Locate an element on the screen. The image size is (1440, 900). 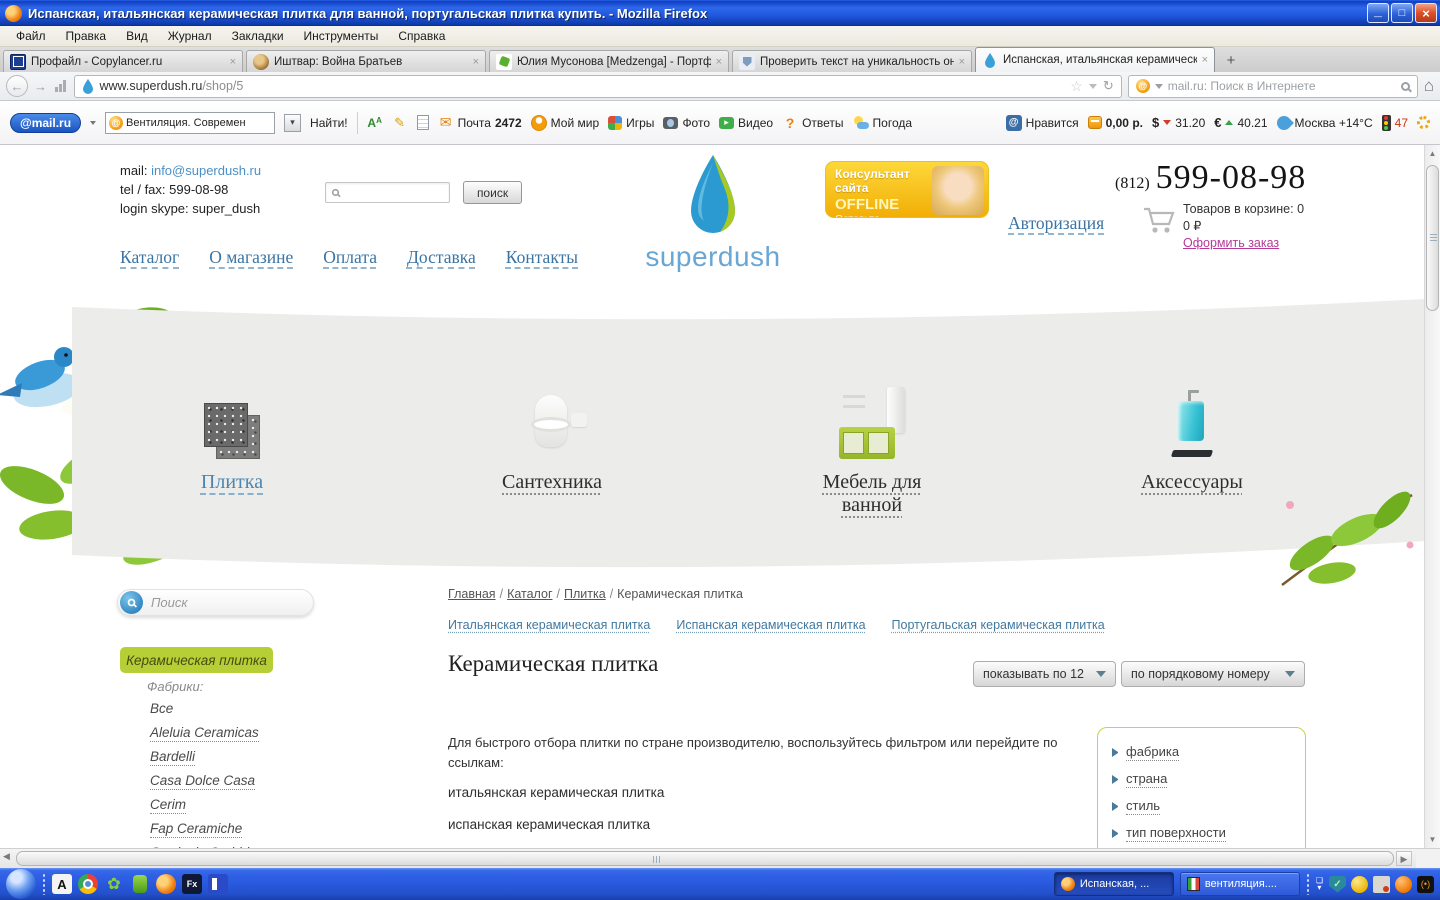
minimize-button is located at coordinates (1378, 13).